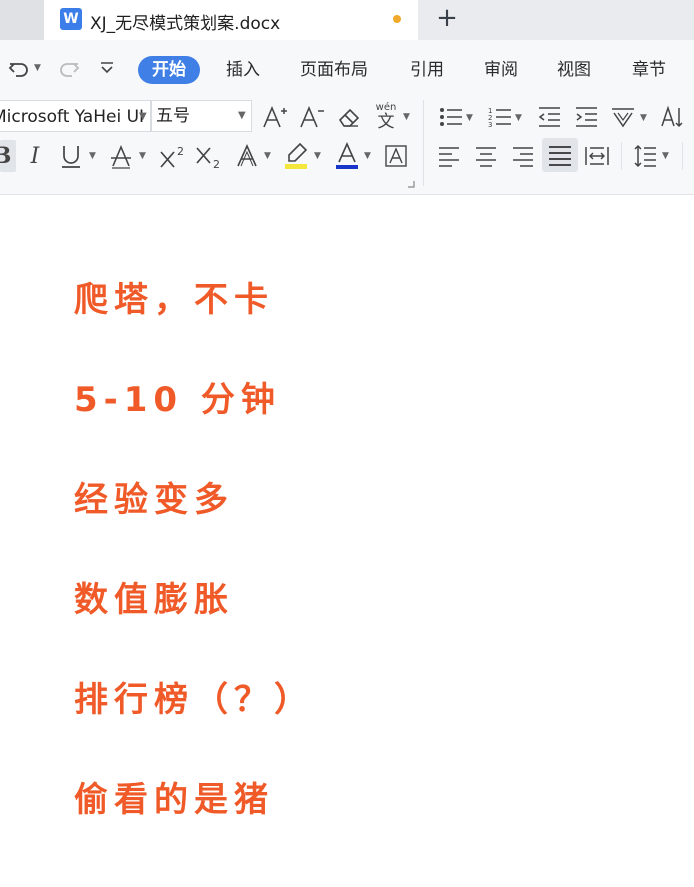 The image size is (694, 887). I want to click on font-name-caret-icon: ▼, so click(143, 116).